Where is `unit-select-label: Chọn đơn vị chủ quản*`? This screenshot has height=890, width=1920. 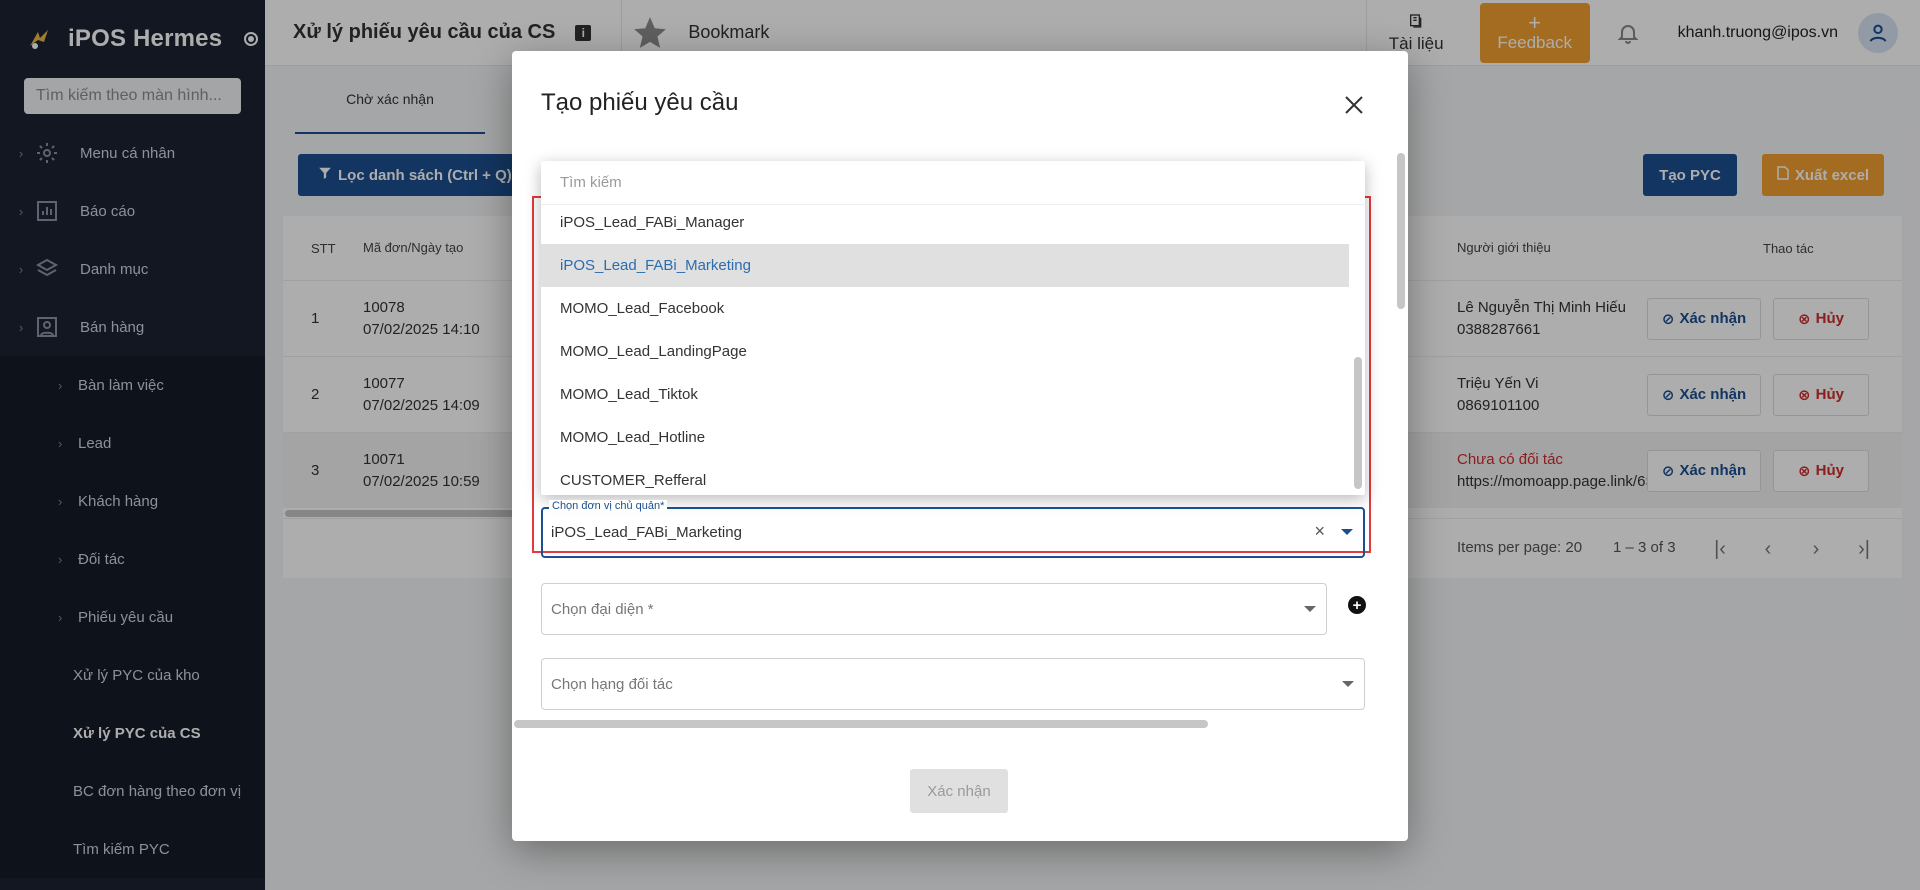
unit-select-label: Chọn đơn vị chủ quản* is located at coordinates (608, 506).